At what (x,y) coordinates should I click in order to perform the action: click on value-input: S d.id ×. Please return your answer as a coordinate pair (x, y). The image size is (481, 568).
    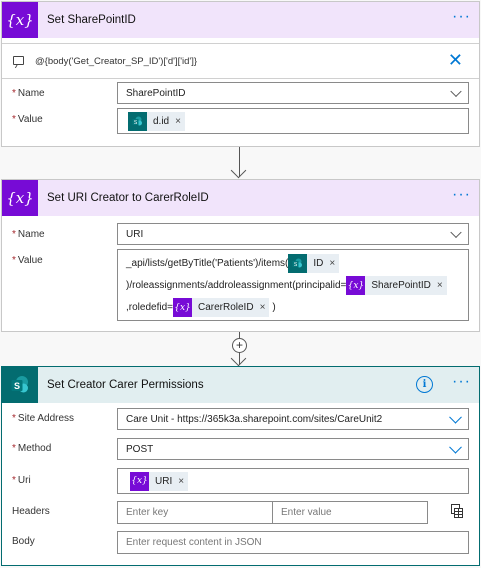
    Looking at the image, I should click on (293, 121).